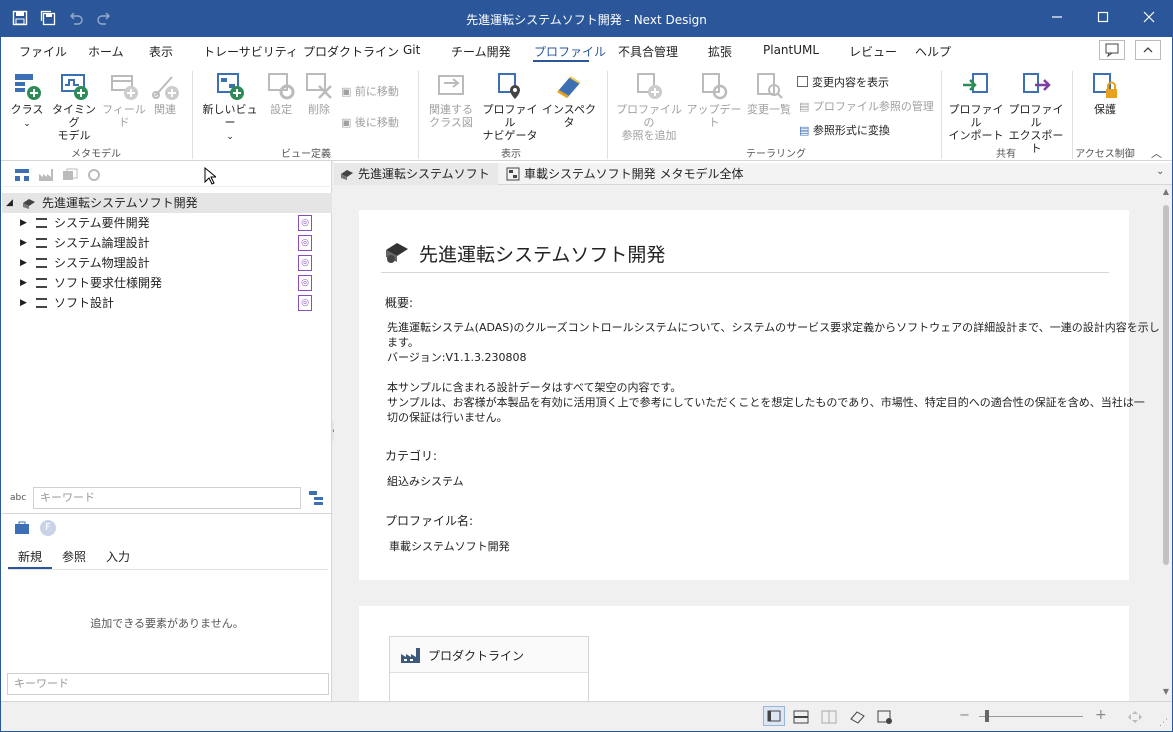  What do you see at coordinates (1105, 154) in the screenshot?
I see `group-label-access: アクセス制御` at bounding box center [1105, 154].